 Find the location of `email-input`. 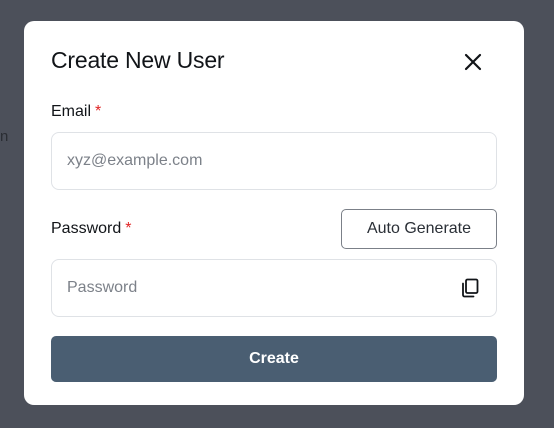

email-input is located at coordinates (257, 161).